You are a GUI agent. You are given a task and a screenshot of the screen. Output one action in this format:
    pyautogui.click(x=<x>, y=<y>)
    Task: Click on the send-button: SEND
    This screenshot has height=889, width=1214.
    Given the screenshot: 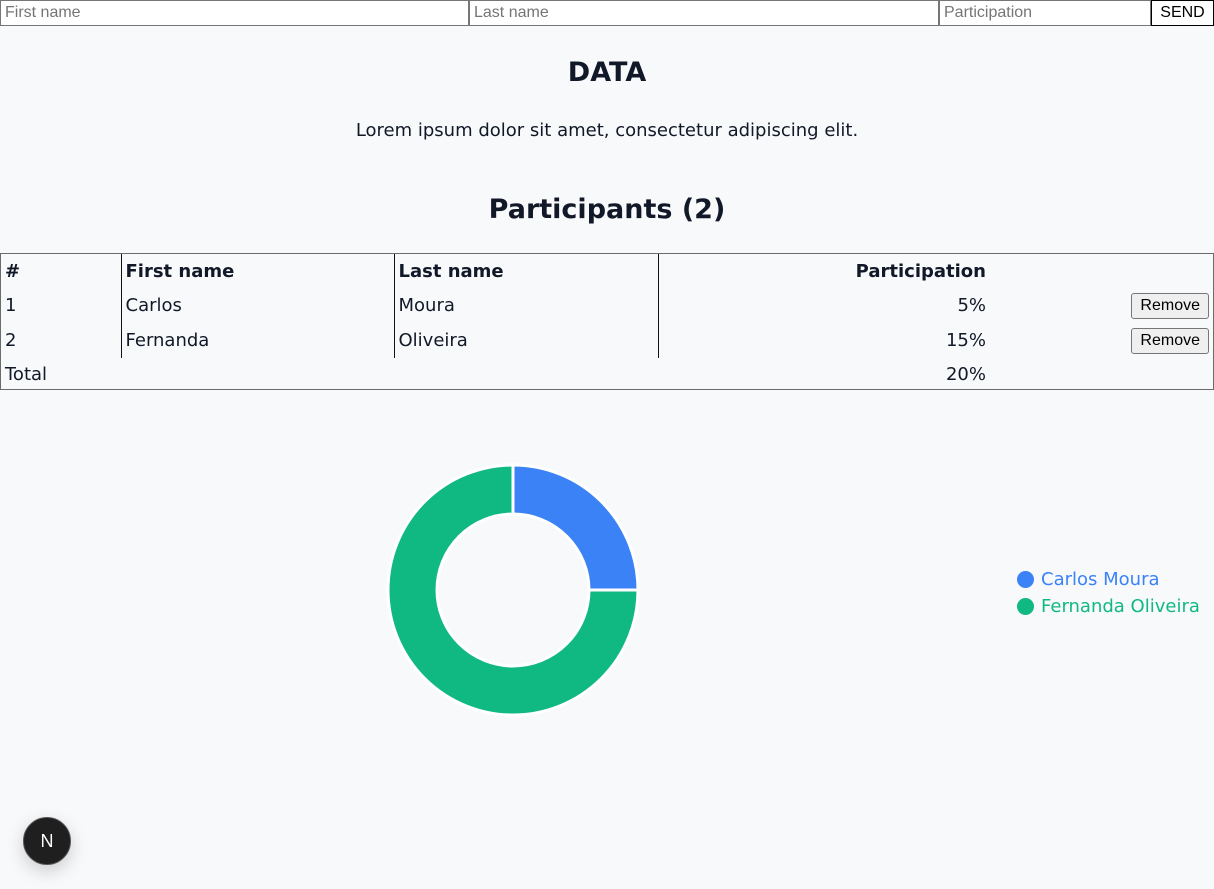 What is the action you would take?
    pyautogui.click(x=1182, y=13)
    